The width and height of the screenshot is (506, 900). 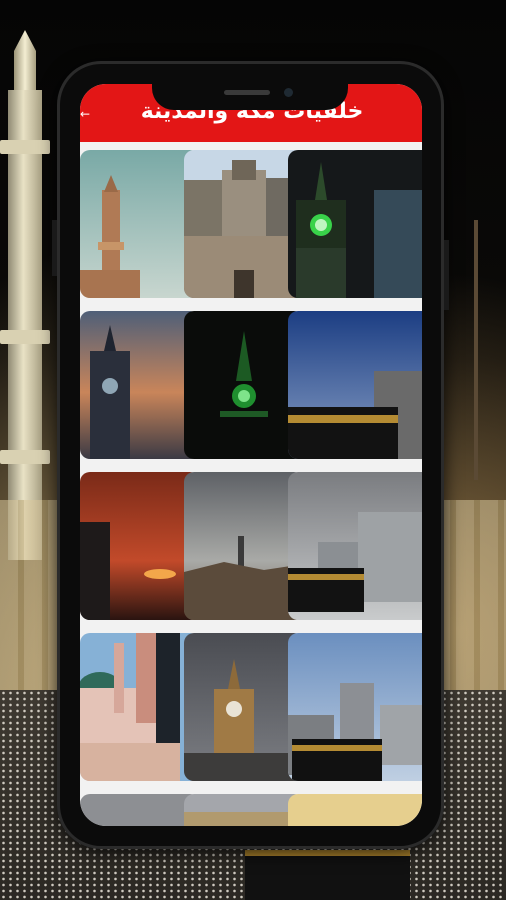 What do you see at coordinates (288, 92) in the screenshot?
I see `front-camera` at bounding box center [288, 92].